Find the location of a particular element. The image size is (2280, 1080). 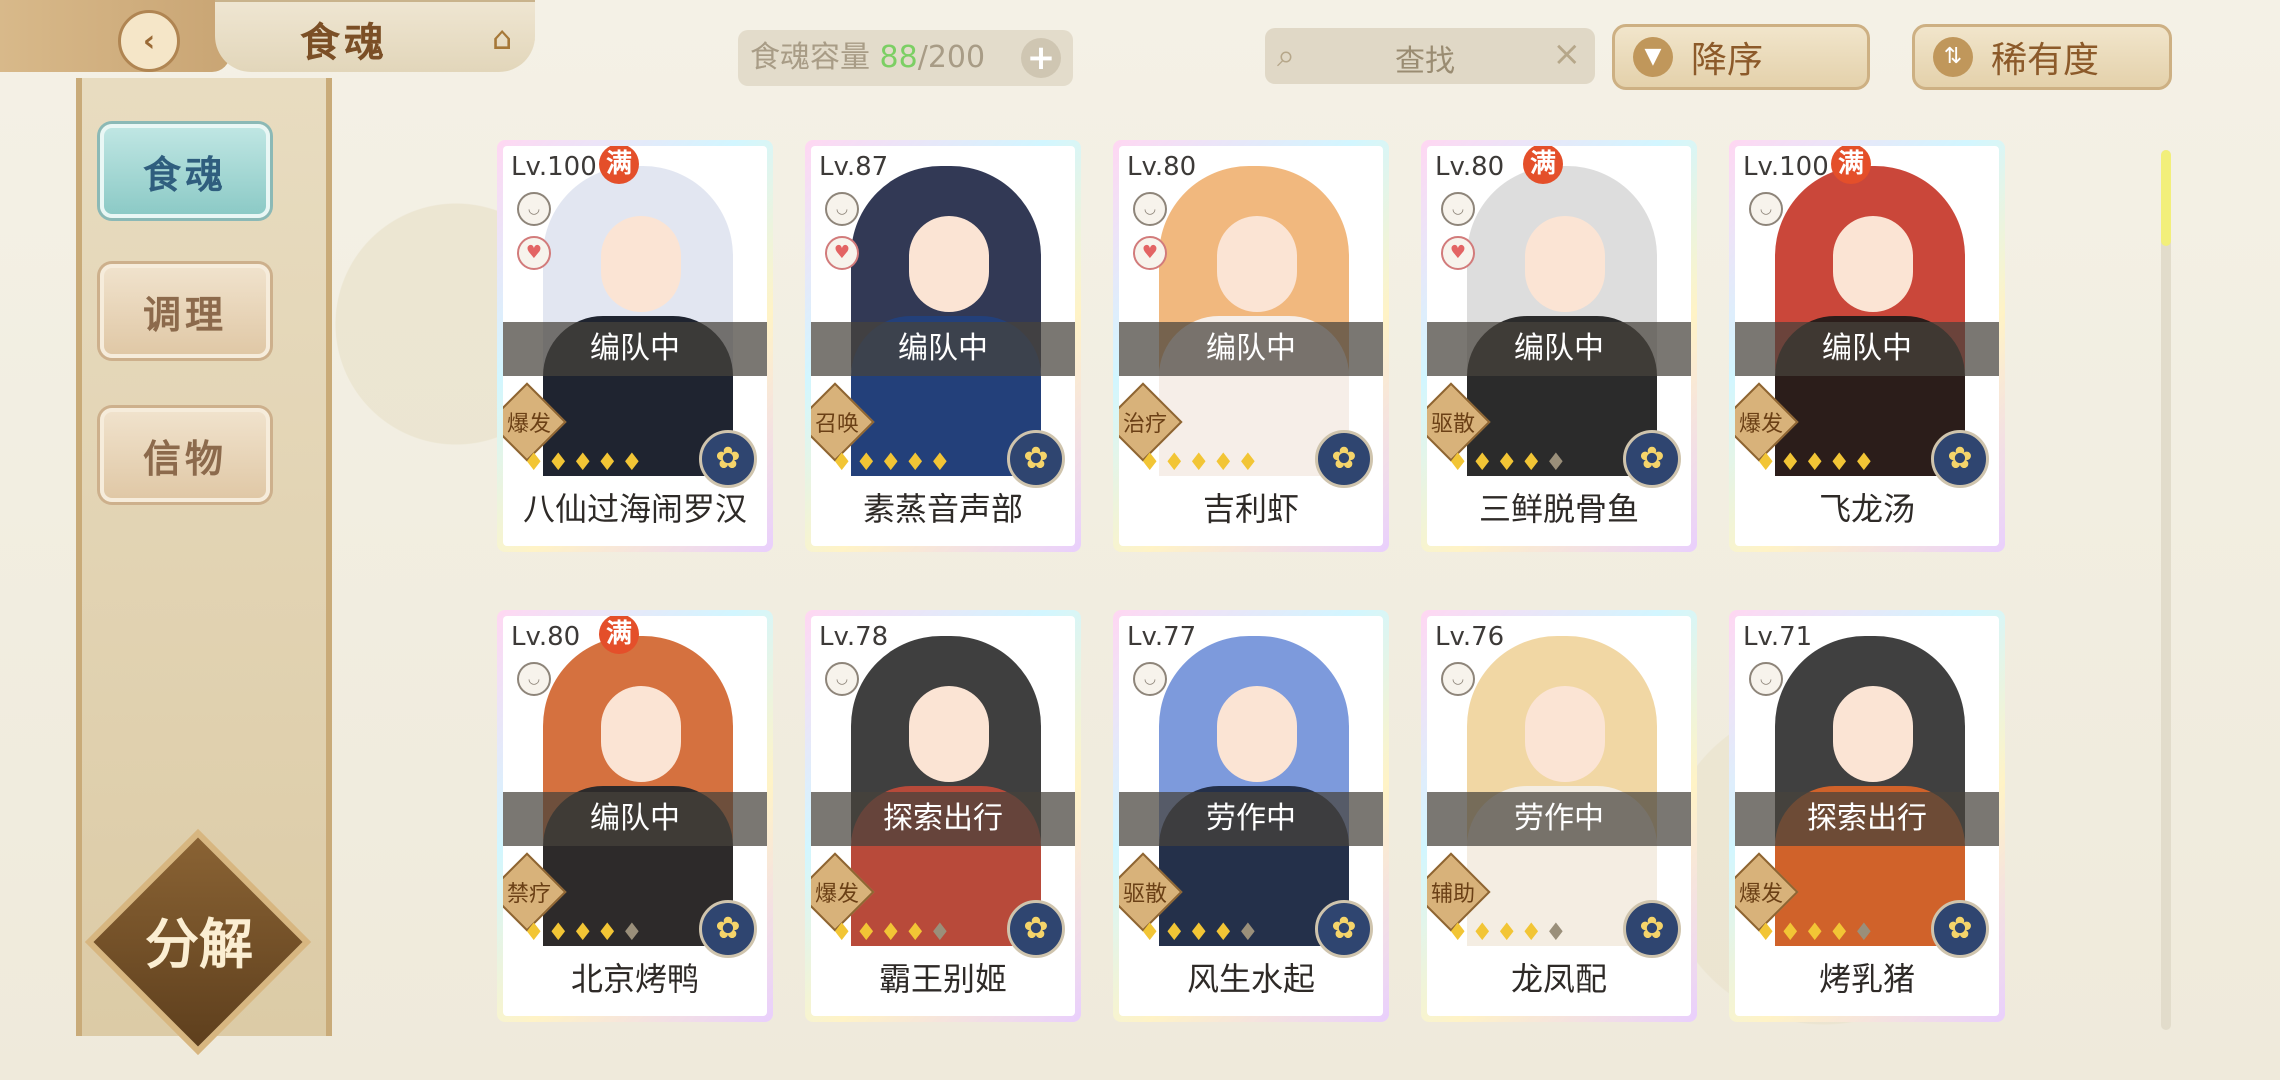

card-name: 风生水起 is located at coordinates (1250, 979).